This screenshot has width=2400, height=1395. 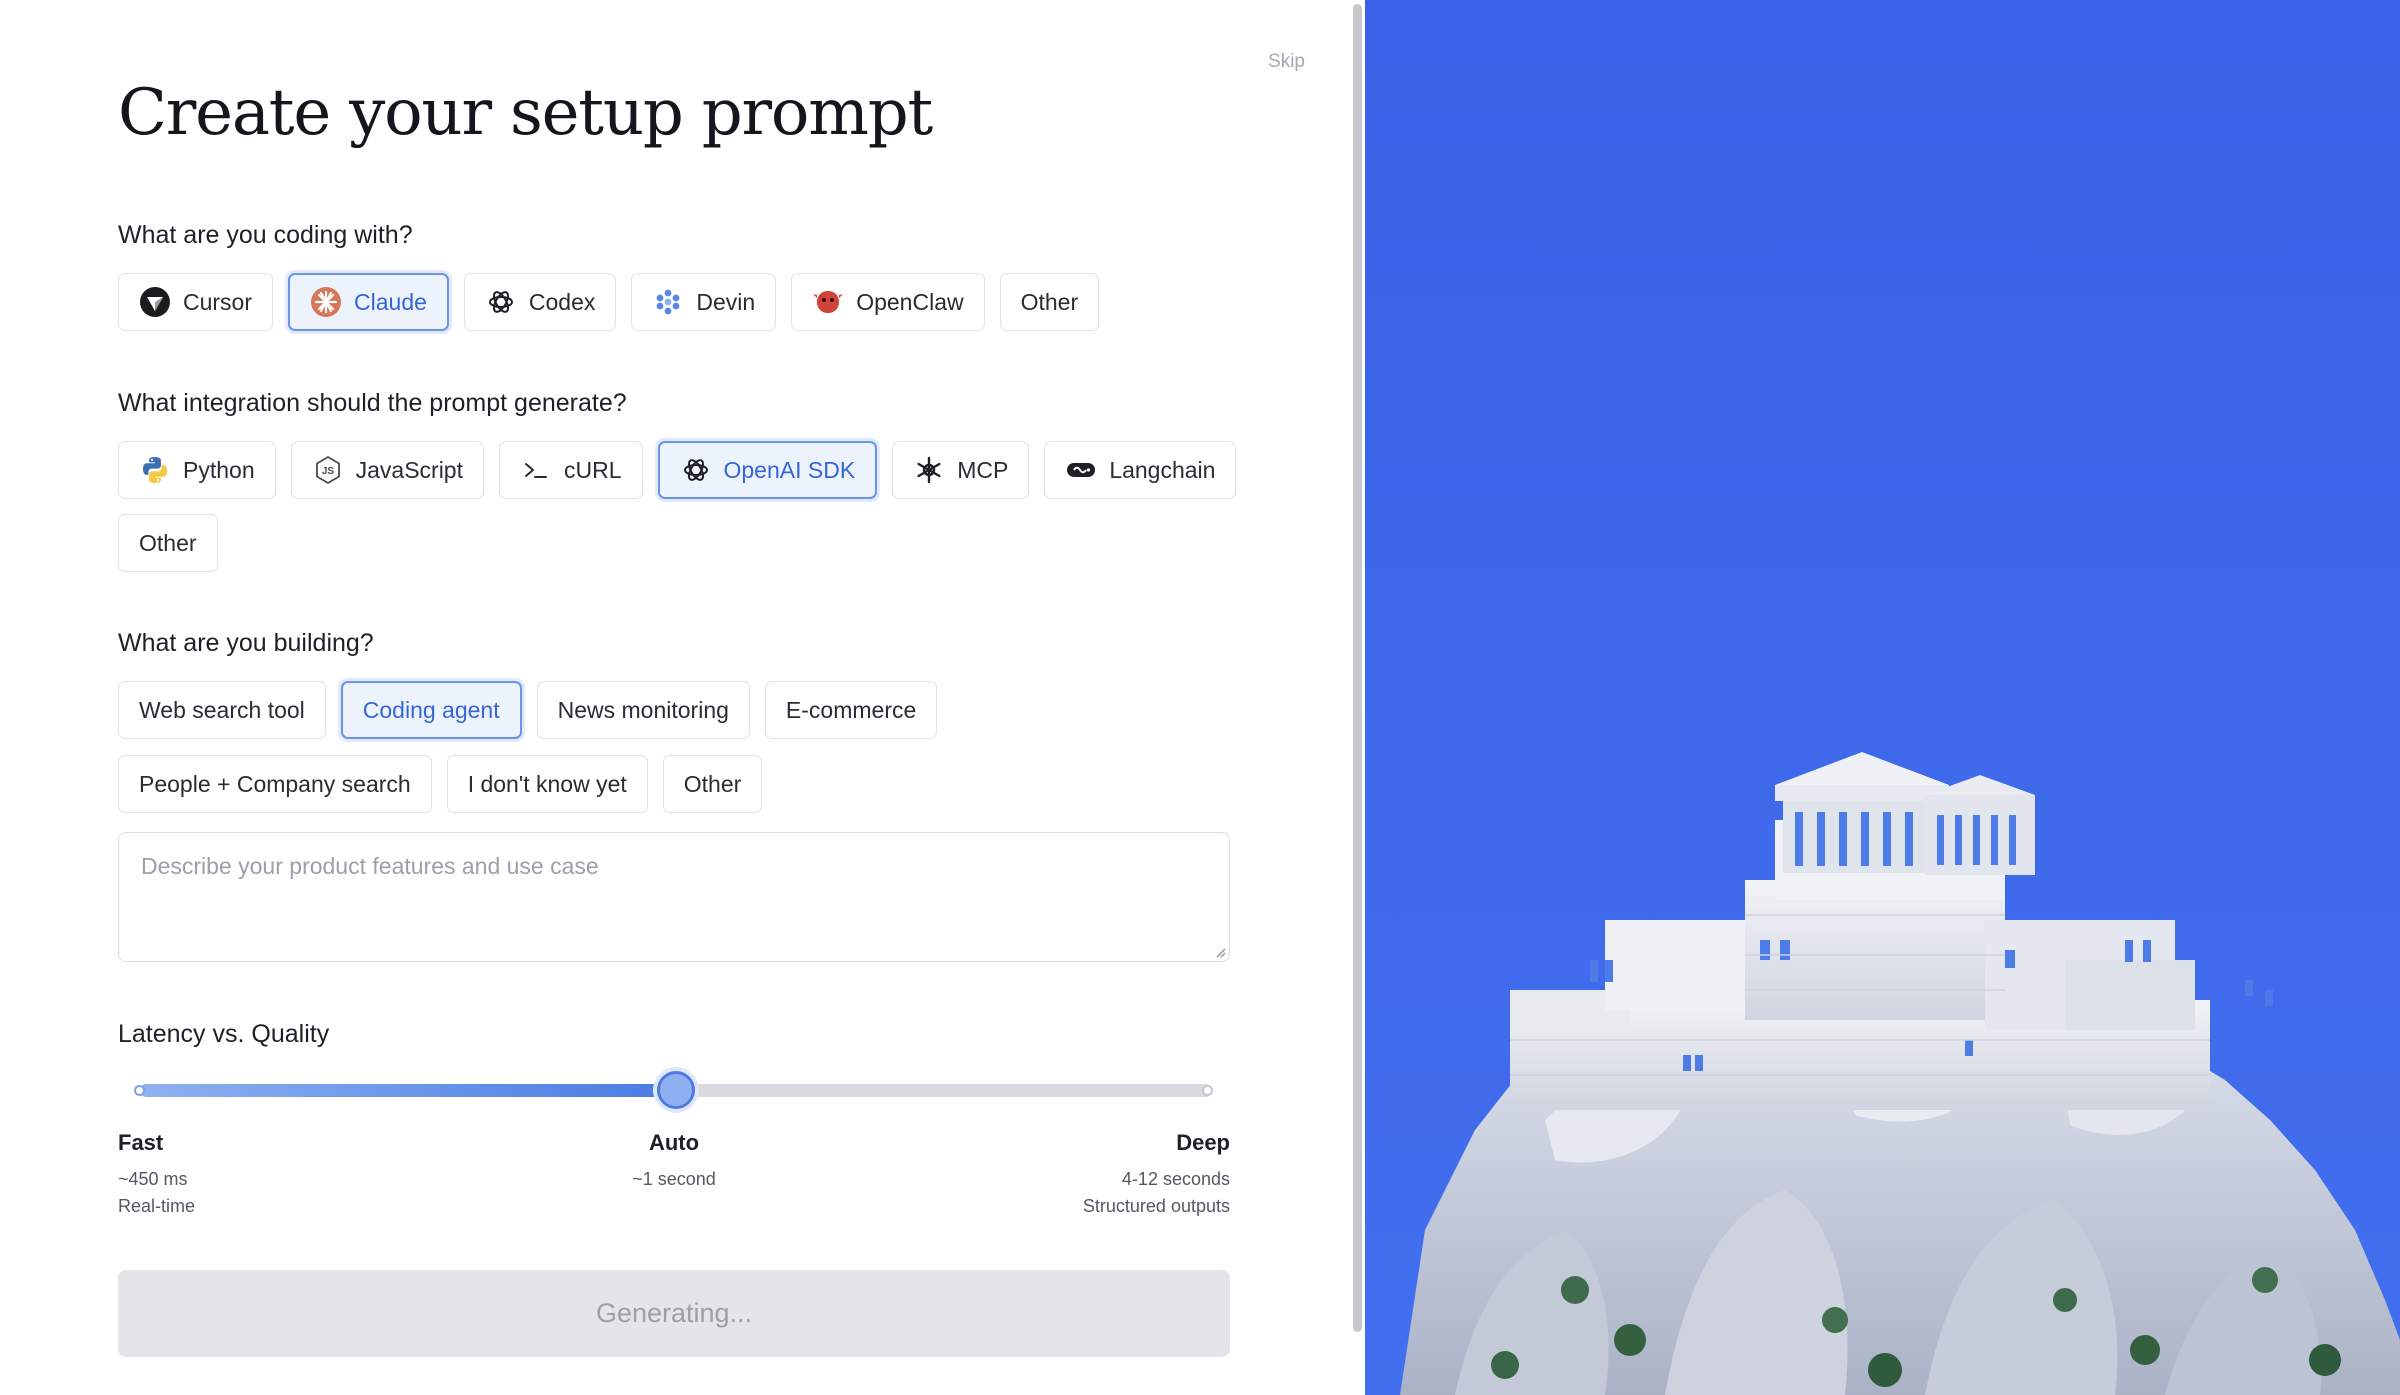 I want to click on integration-option-other: Other, so click(x=168, y=543).